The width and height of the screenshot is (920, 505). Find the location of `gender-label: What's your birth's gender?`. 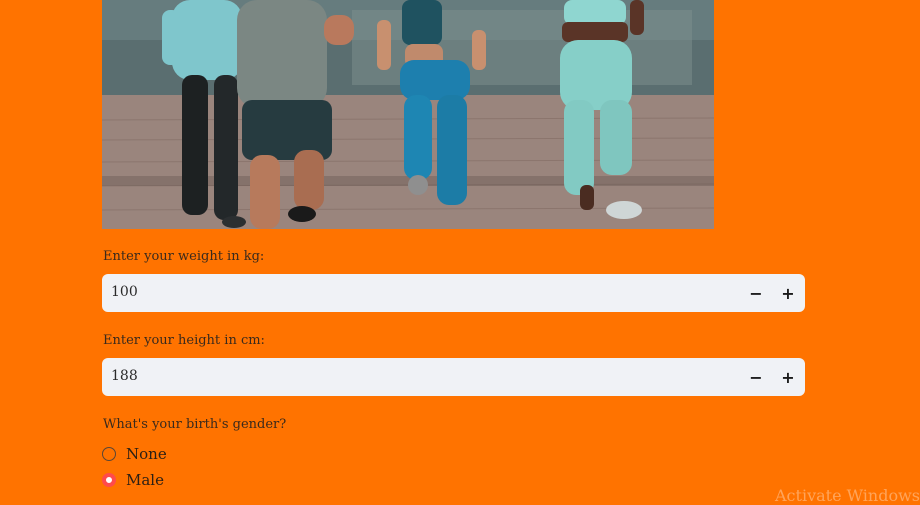

gender-label: What's your birth's gender? is located at coordinates (195, 424).